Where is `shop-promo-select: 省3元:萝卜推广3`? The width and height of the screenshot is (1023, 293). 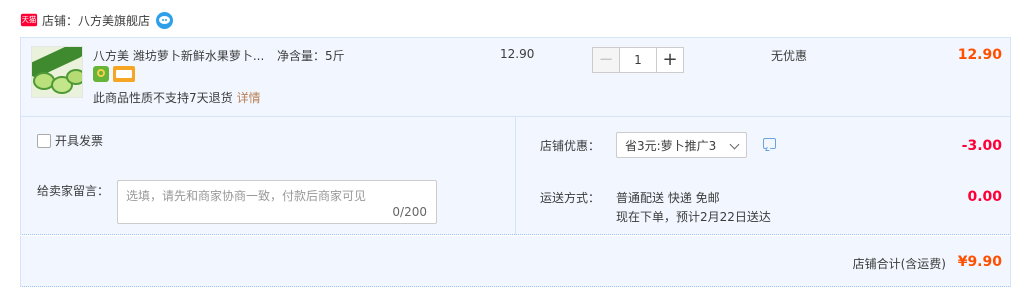
shop-promo-select: 省3元:萝卜推广3 is located at coordinates (681, 145).